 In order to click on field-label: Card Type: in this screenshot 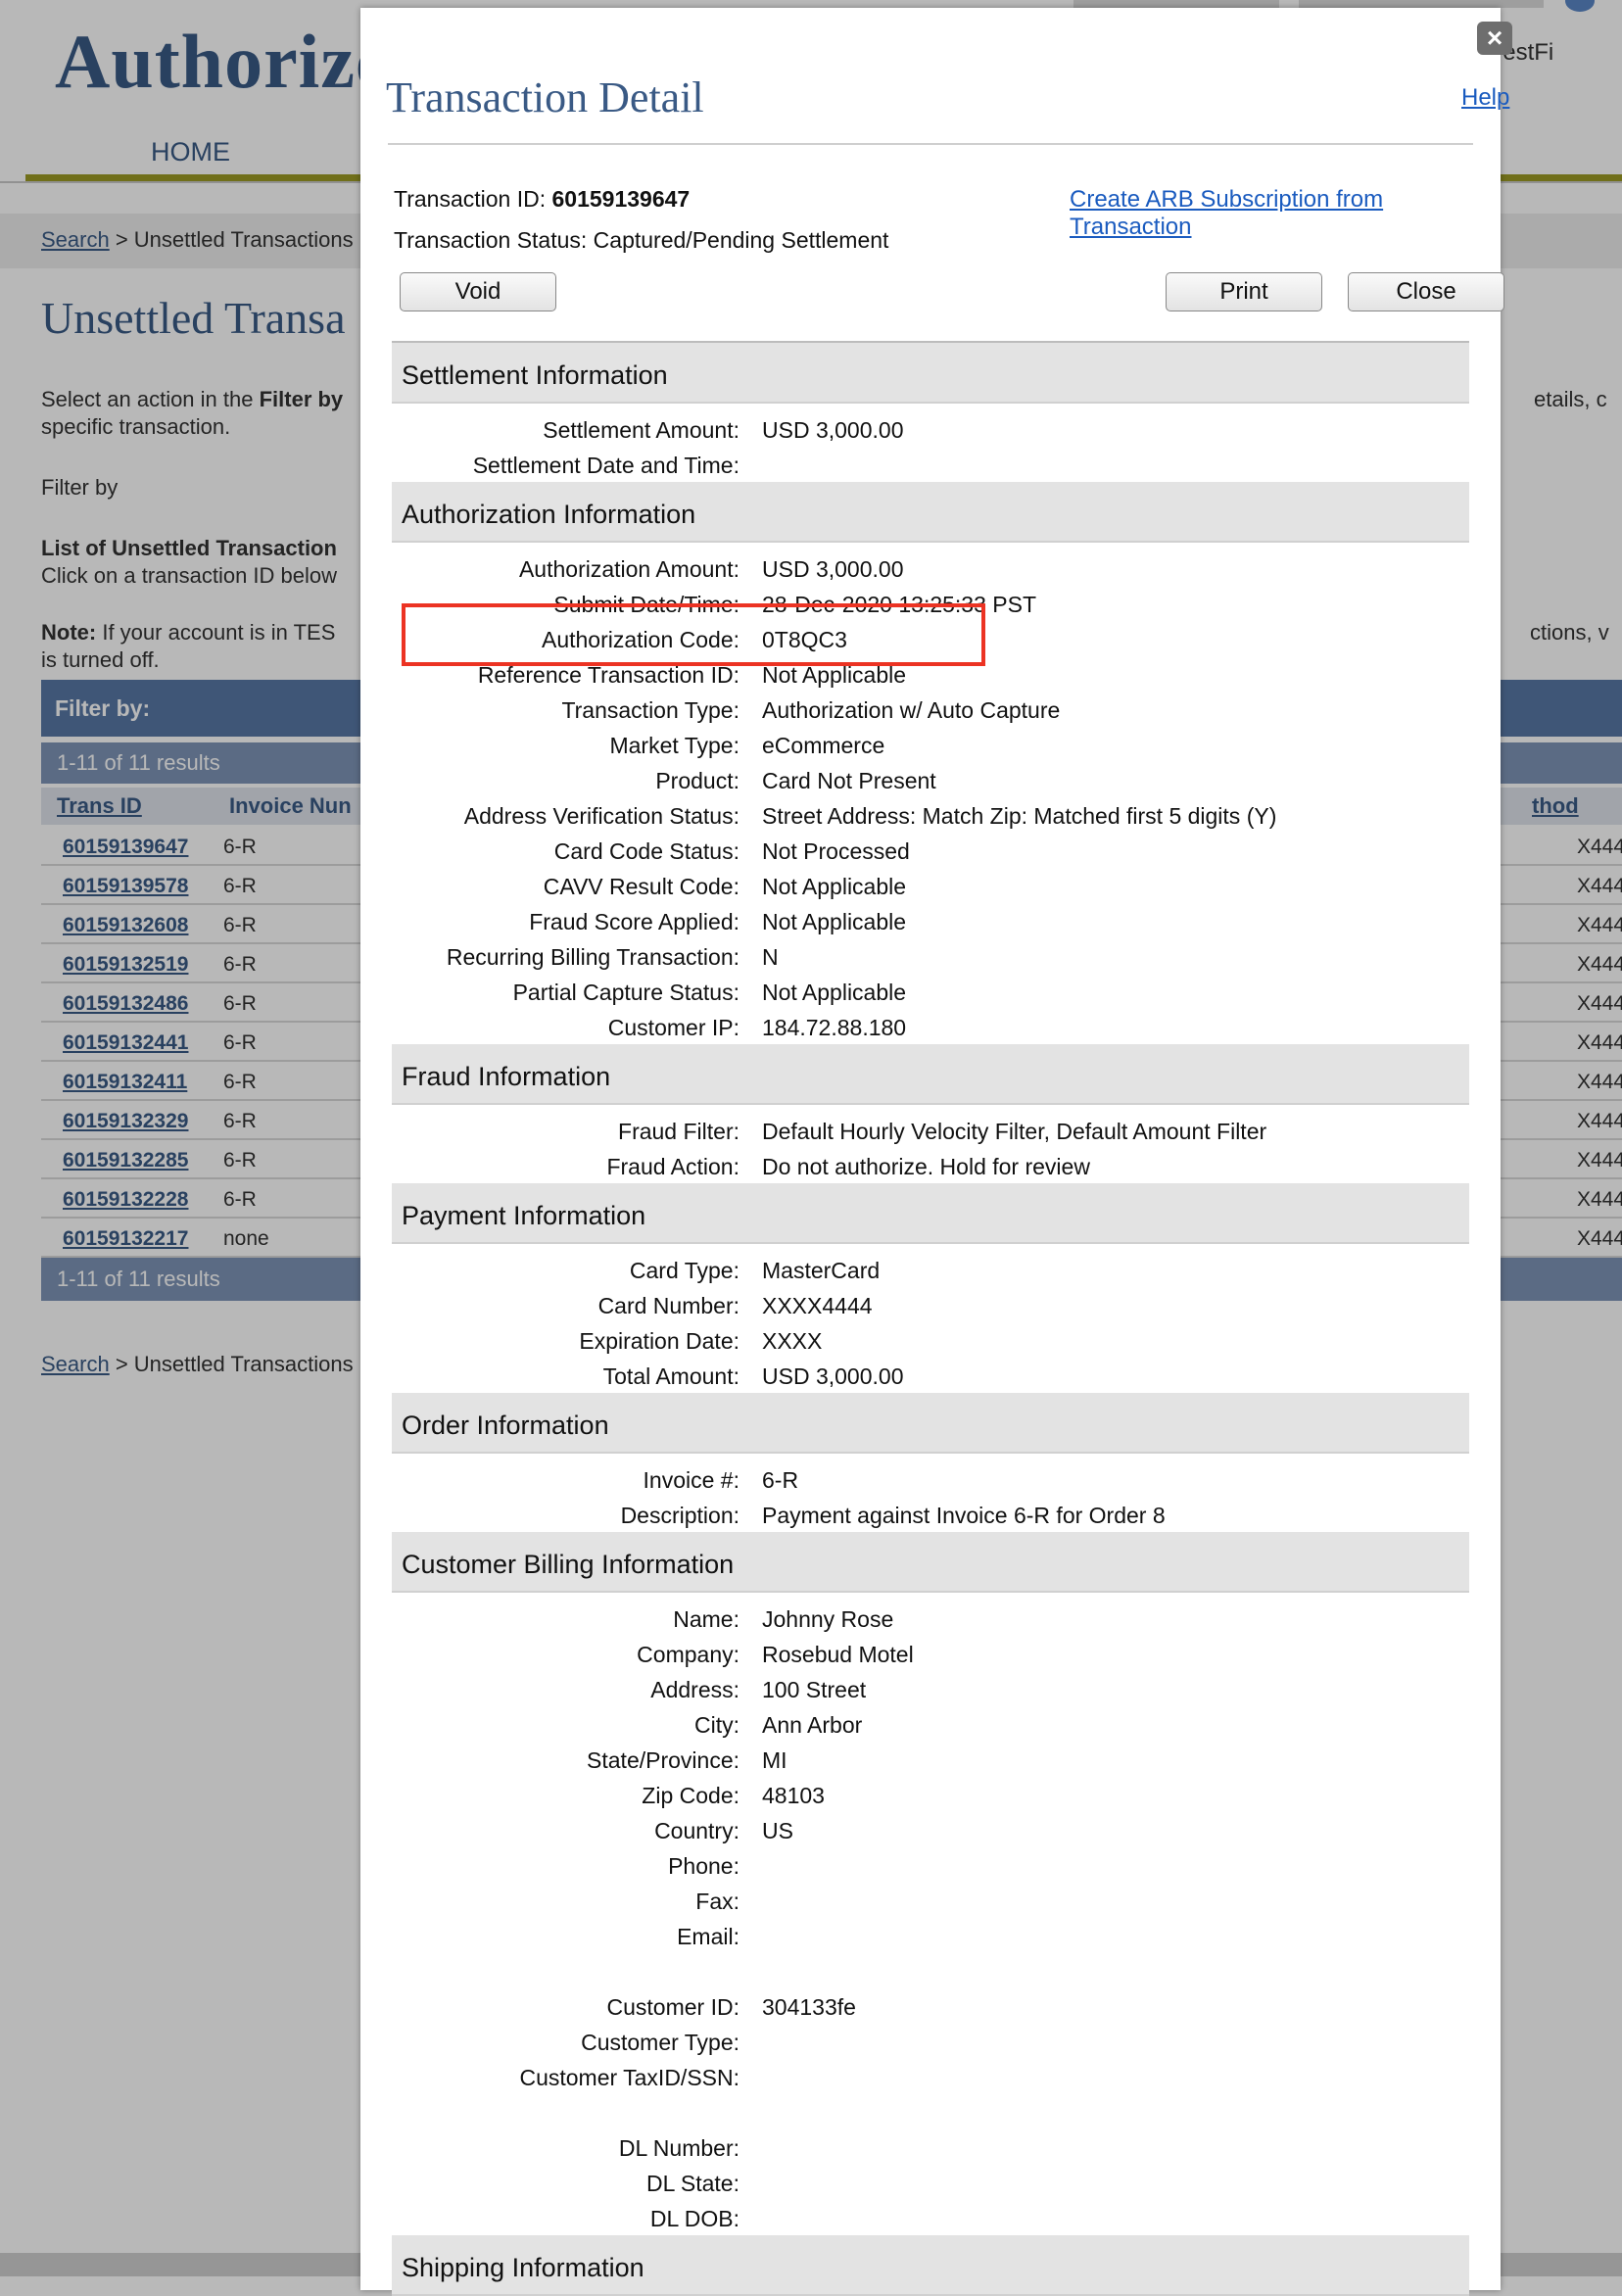, I will do `click(684, 1271)`.